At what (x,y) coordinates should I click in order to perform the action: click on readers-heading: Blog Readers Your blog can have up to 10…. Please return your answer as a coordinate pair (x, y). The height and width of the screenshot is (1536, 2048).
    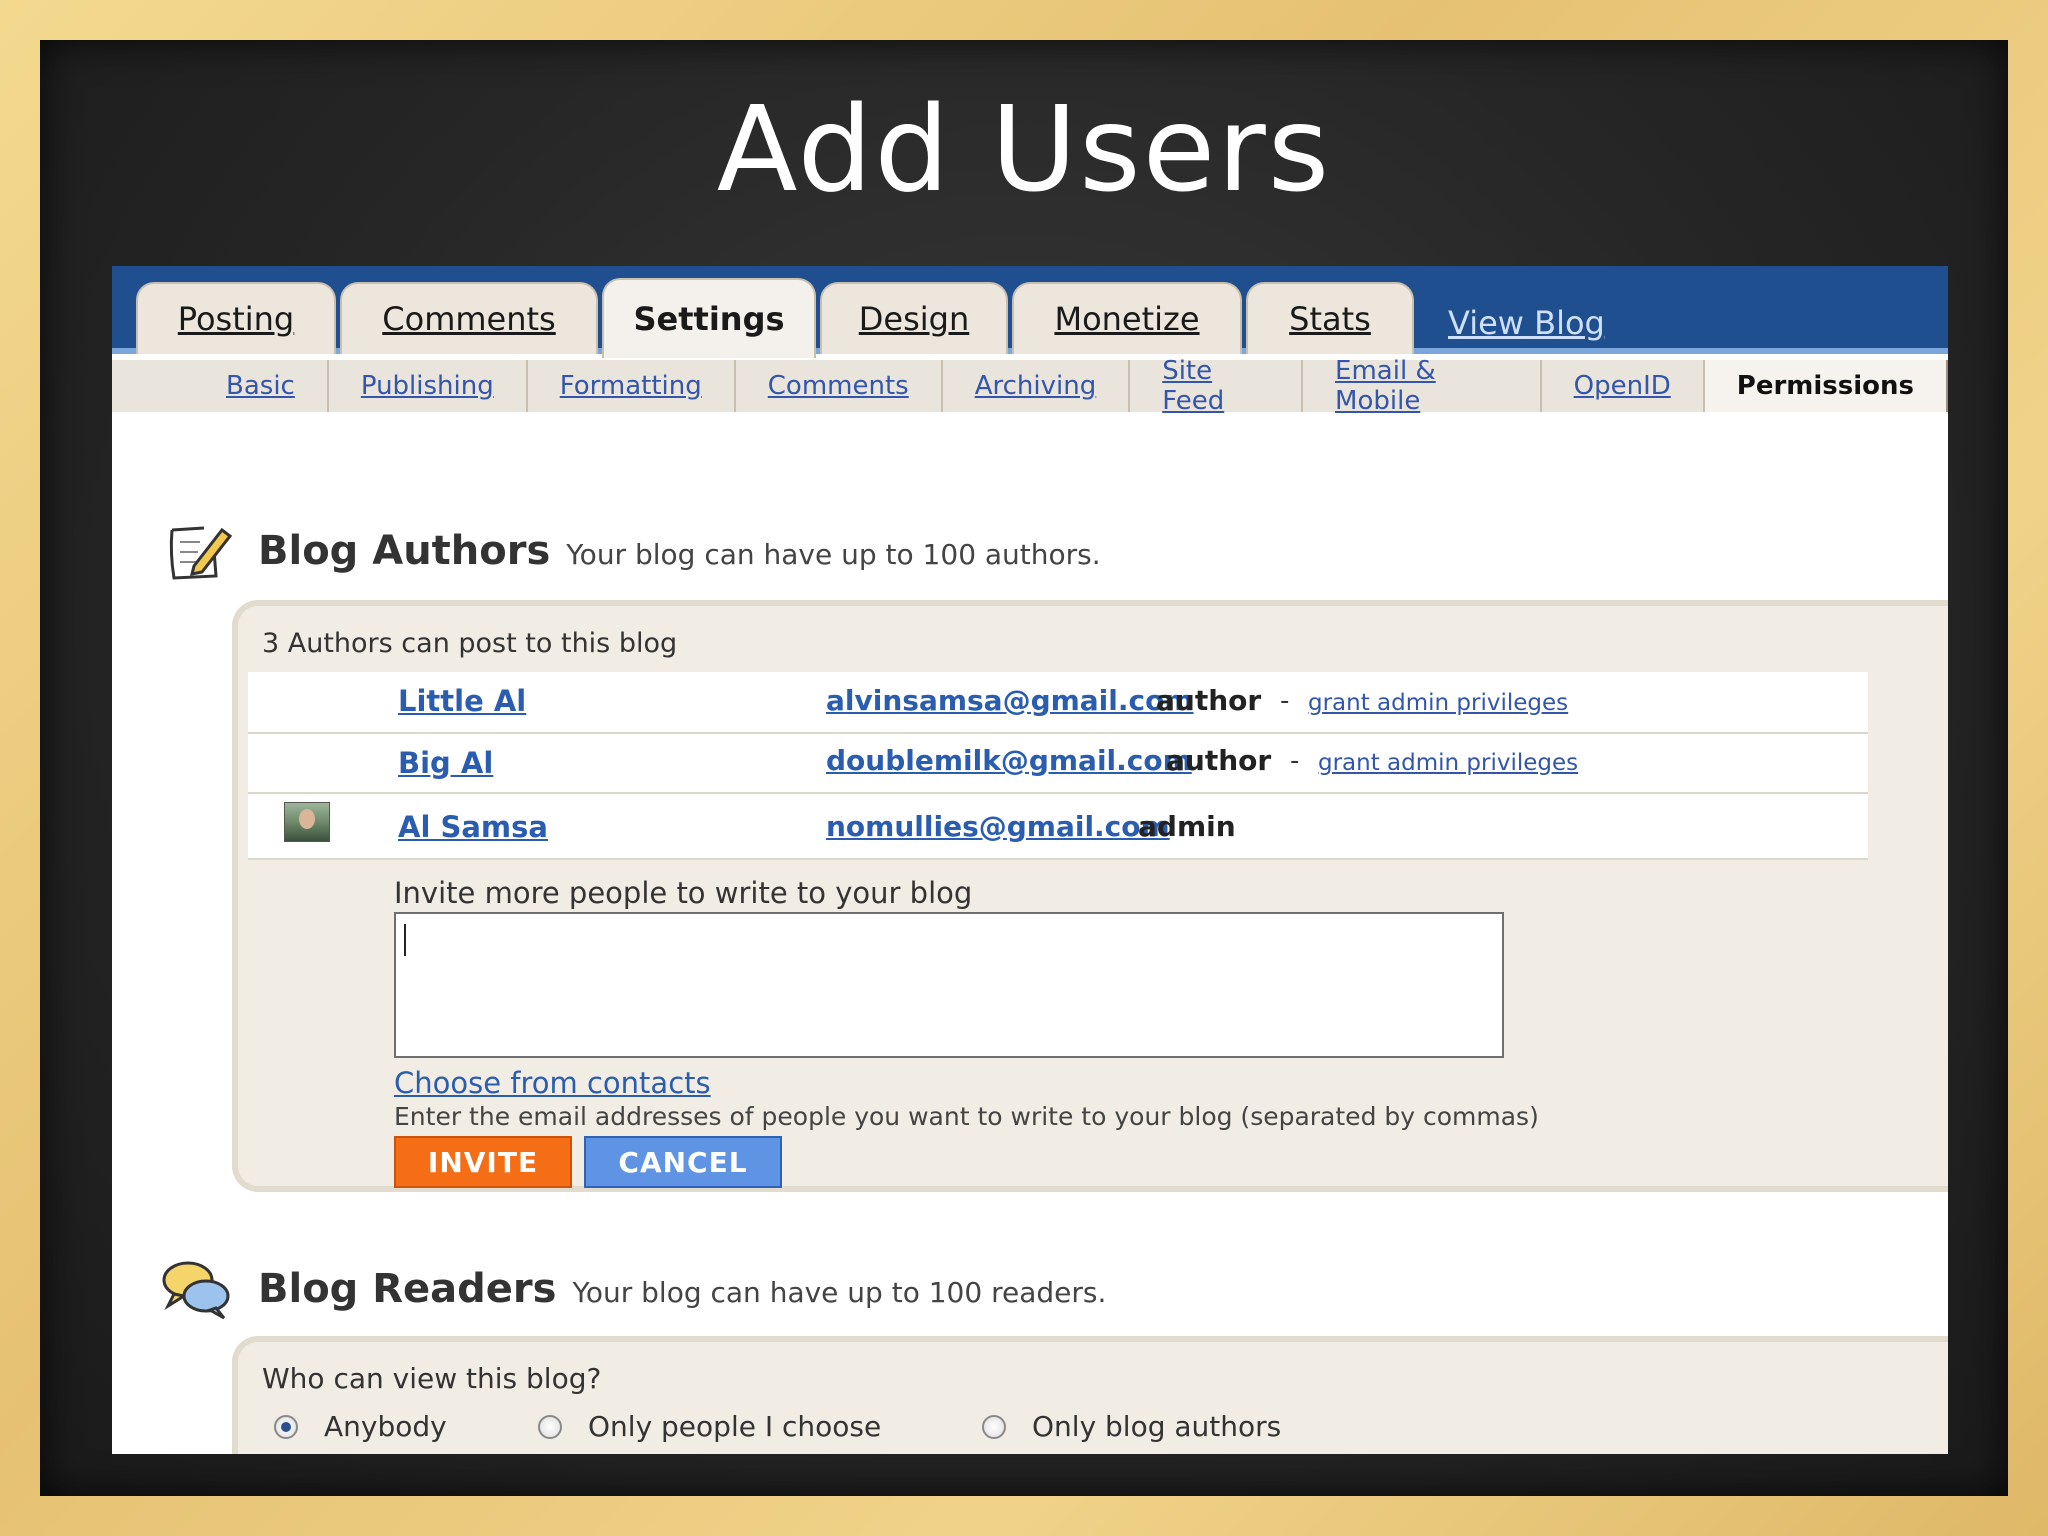
    Looking at the image, I should click on (682, 1289).